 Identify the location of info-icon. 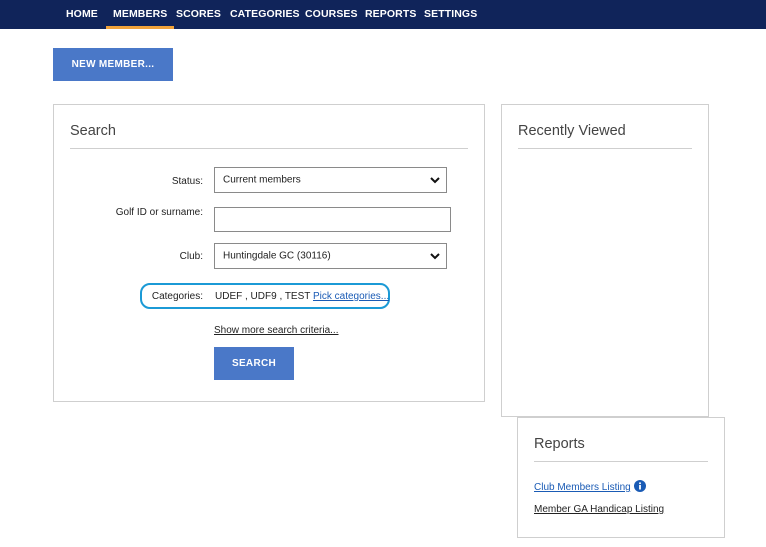
(639, 486).